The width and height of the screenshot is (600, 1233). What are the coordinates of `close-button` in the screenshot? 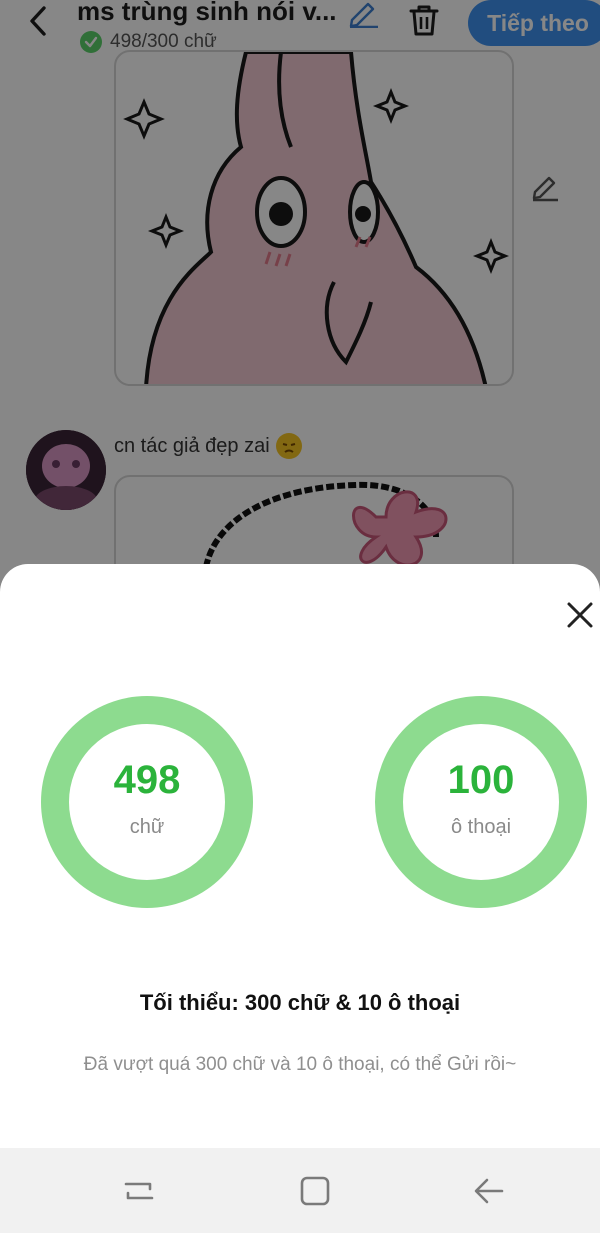 It's located at (580, 615).